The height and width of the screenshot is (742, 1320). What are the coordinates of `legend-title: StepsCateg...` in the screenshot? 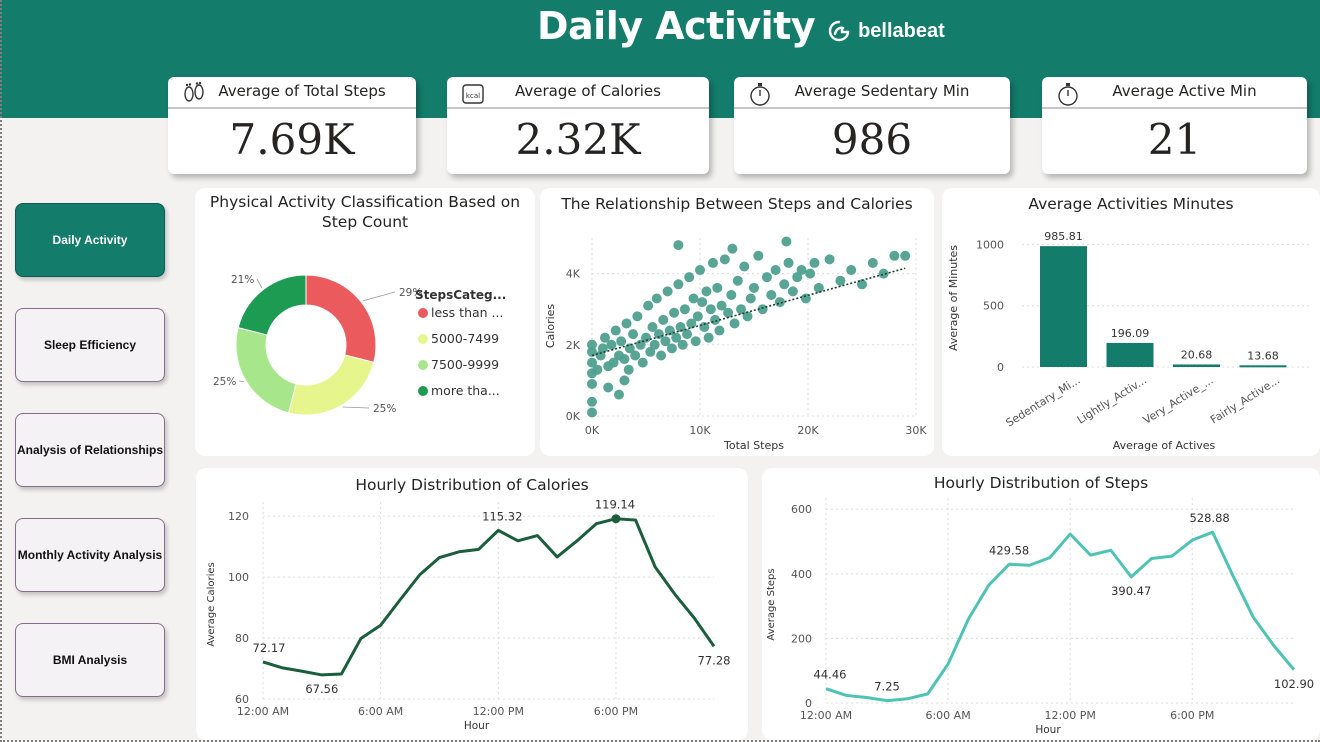 It's located at (460, 295).